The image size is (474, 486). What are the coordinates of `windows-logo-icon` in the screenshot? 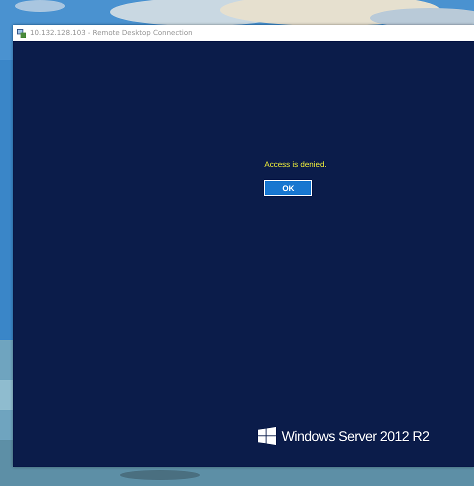 It's located at (267, 436).